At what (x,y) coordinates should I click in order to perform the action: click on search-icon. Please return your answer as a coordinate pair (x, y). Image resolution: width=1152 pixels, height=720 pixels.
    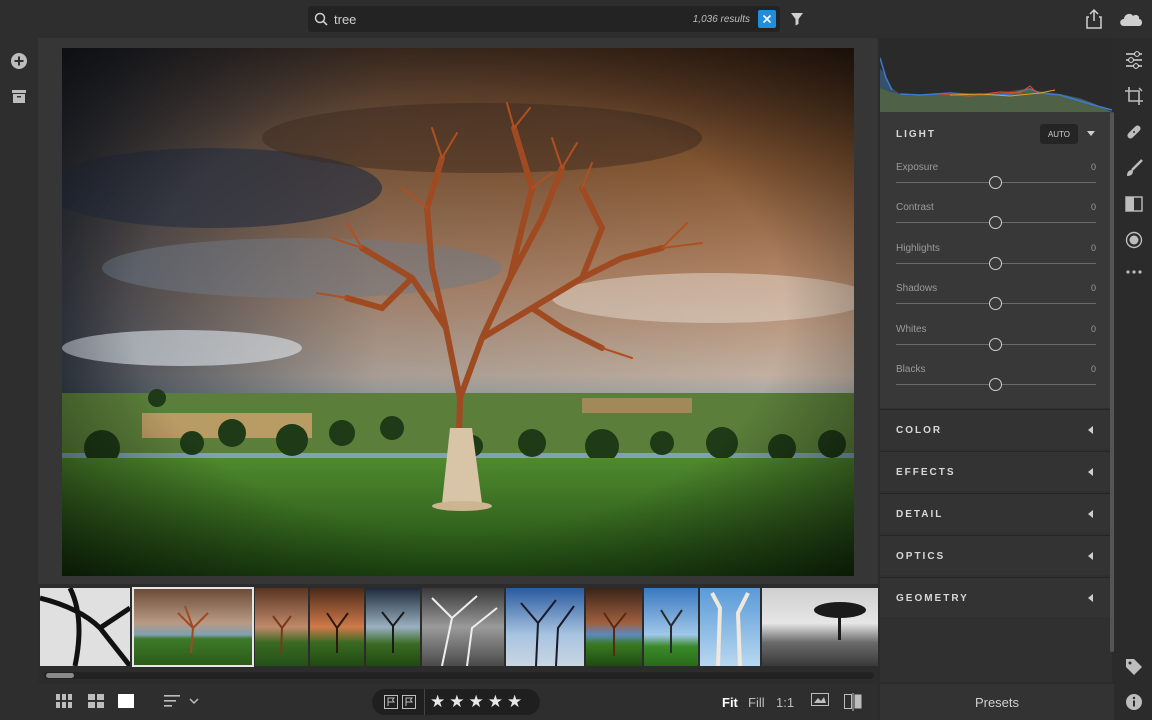
    Looking at the image, I should click on (321, 19).